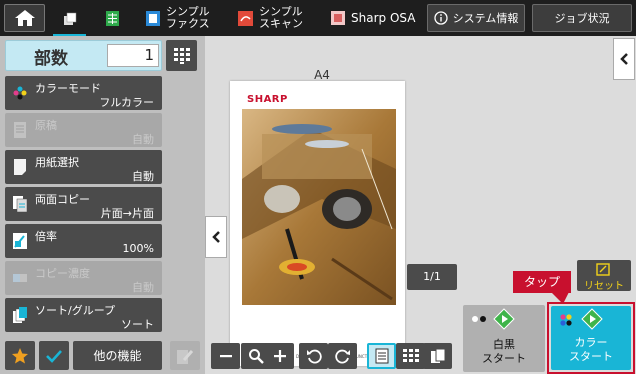  What do you see at coordinates (479, 319) in the screenshot?
I see `bw-dots-icon` at bounding box center [479, 319].